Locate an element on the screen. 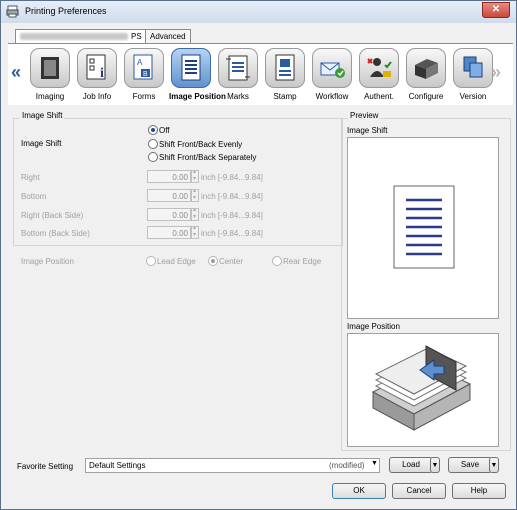 This screenshot has width=517, height=510. bottom-back-side-label: Bottom (Back Side) is located at coordinates (55, 233).